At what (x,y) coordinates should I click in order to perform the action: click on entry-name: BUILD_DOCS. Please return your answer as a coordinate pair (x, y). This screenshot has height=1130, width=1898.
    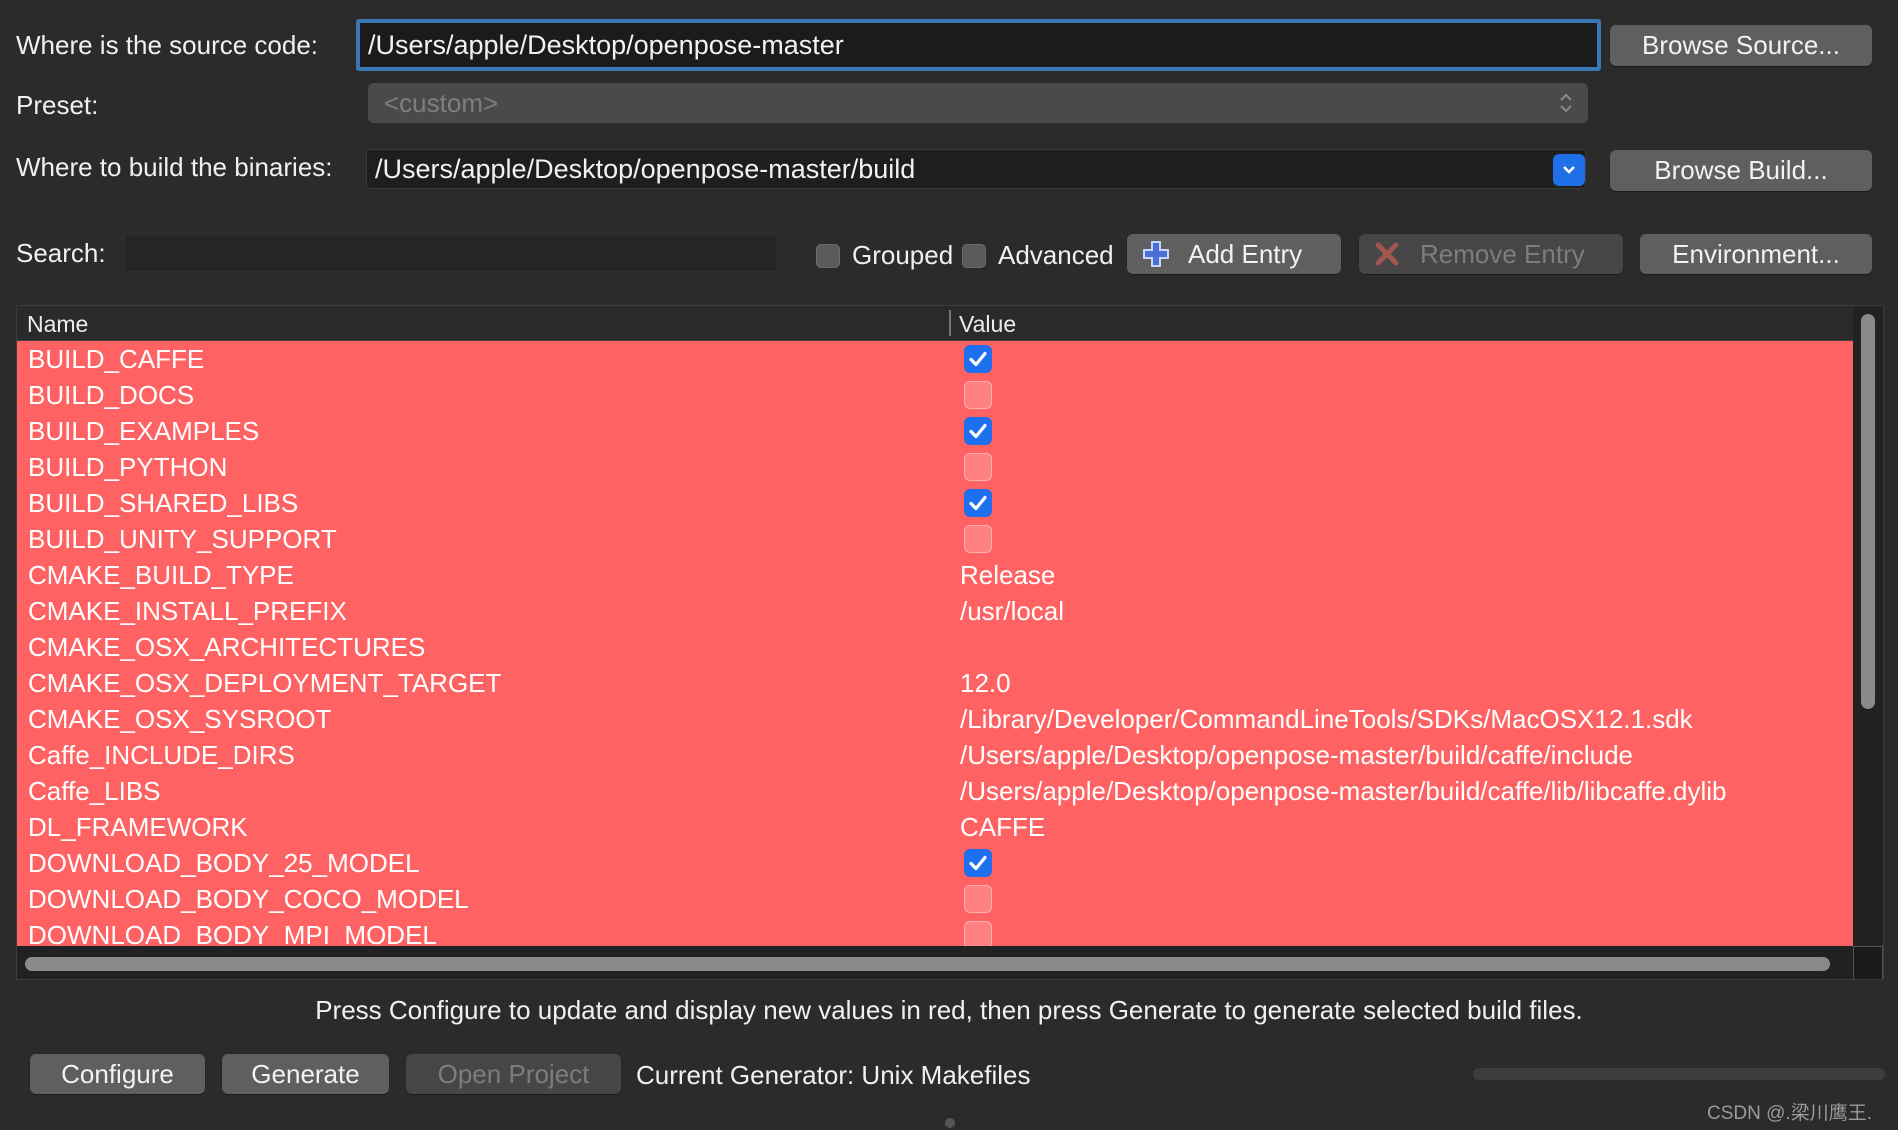
    Looking at the image, I should click on (111, 394).